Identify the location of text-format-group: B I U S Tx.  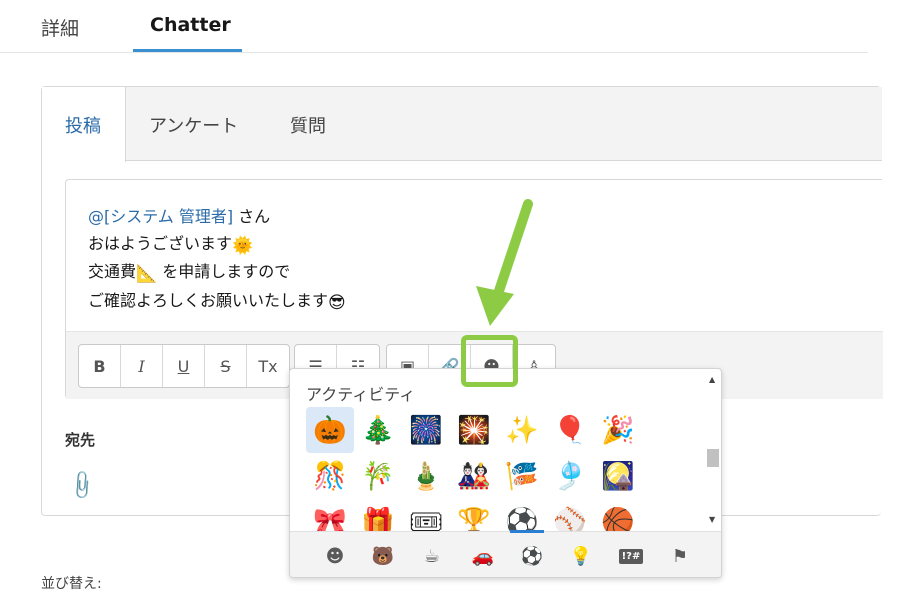
(184, 366).